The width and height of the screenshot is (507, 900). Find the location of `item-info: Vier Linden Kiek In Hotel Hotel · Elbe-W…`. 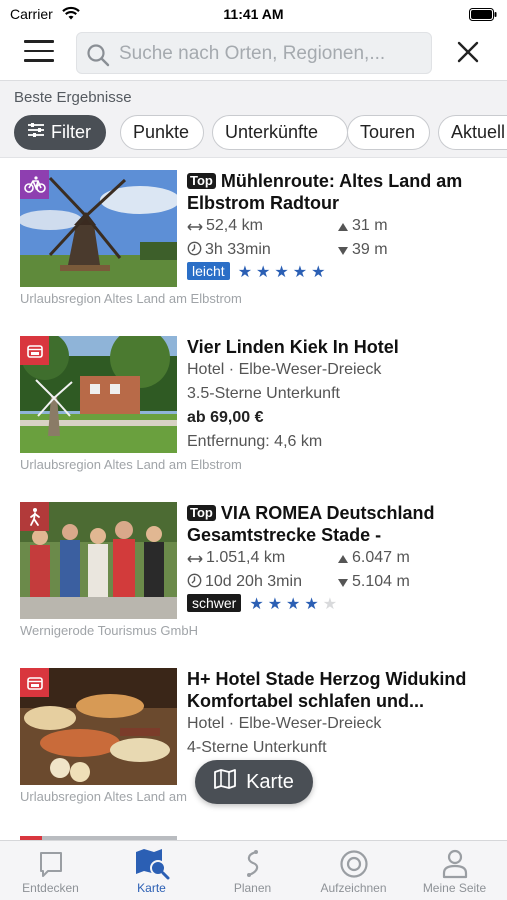

item-info: Vier Linden Kiek In Hotel Hotel · Elbe-W… is located at coordinates (337, 395).